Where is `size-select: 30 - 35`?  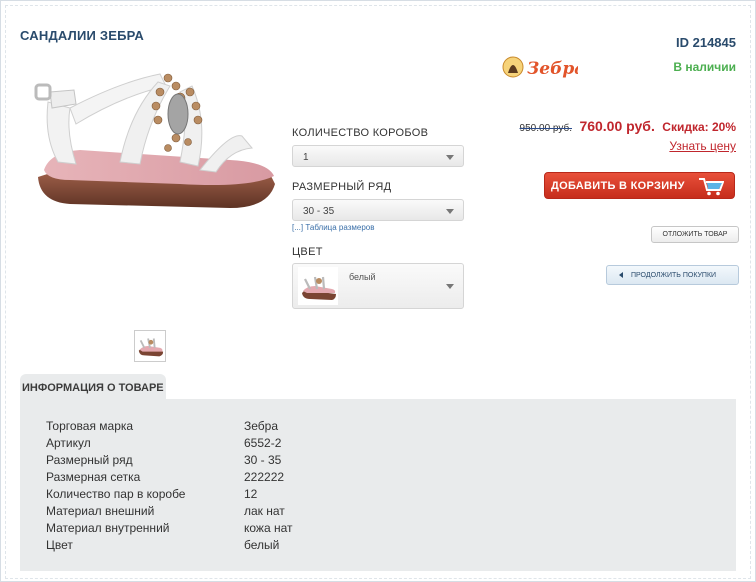 size-select: 30 - 35 is located at coordinates (378, 210).